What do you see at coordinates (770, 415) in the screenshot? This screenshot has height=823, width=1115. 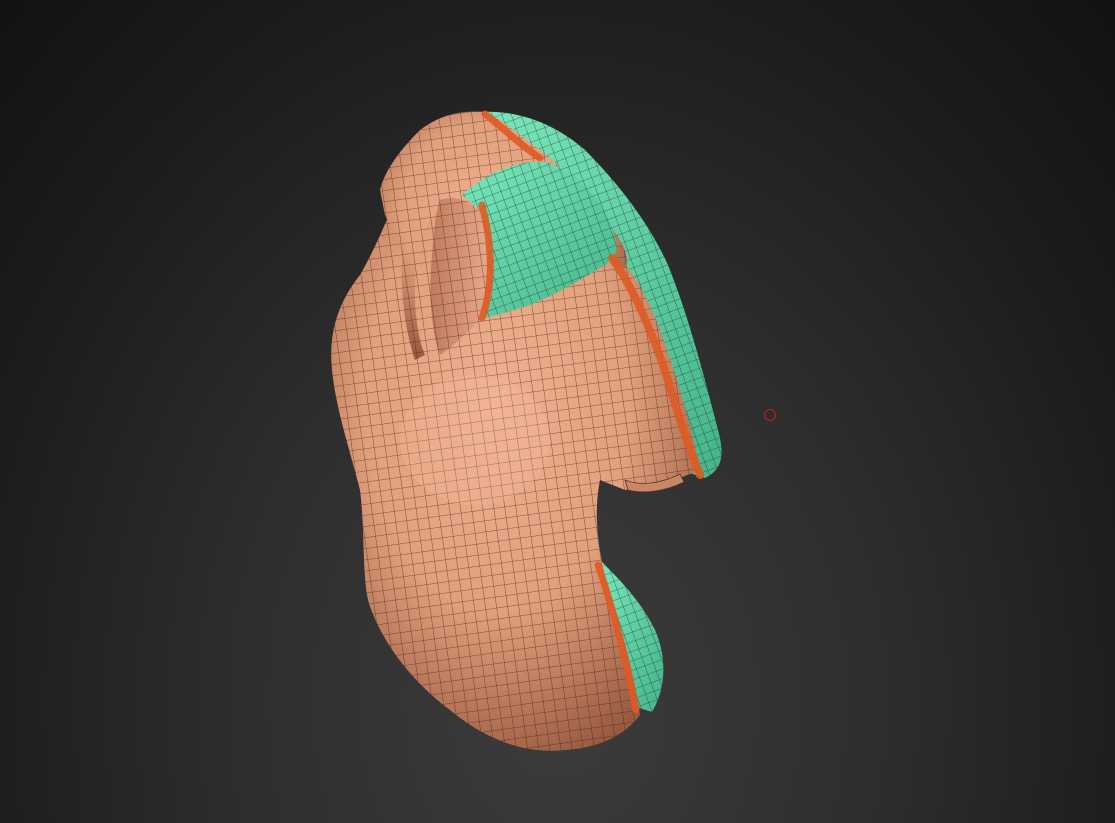 I see `brush-circle-icon` at bounding box center [770, 415].